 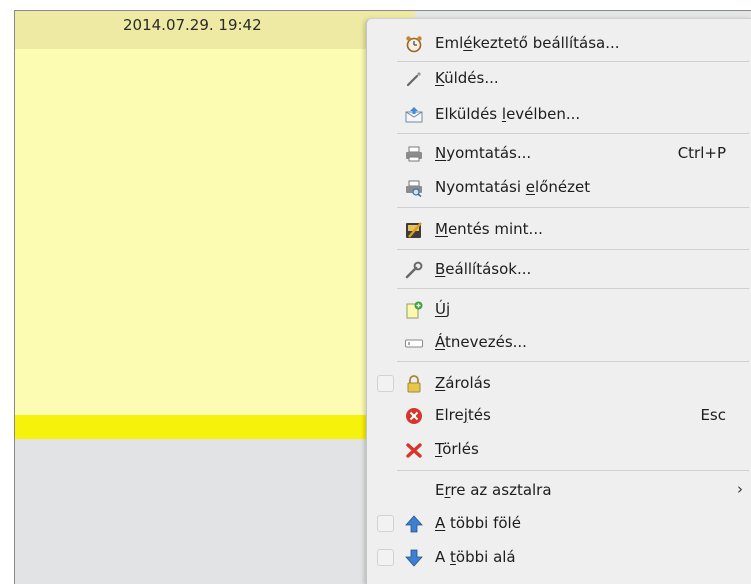 What do you see at coordinates (414, 558) in the screenshot?
I see `arrow-down-icon` at bounding box center [414, 558].